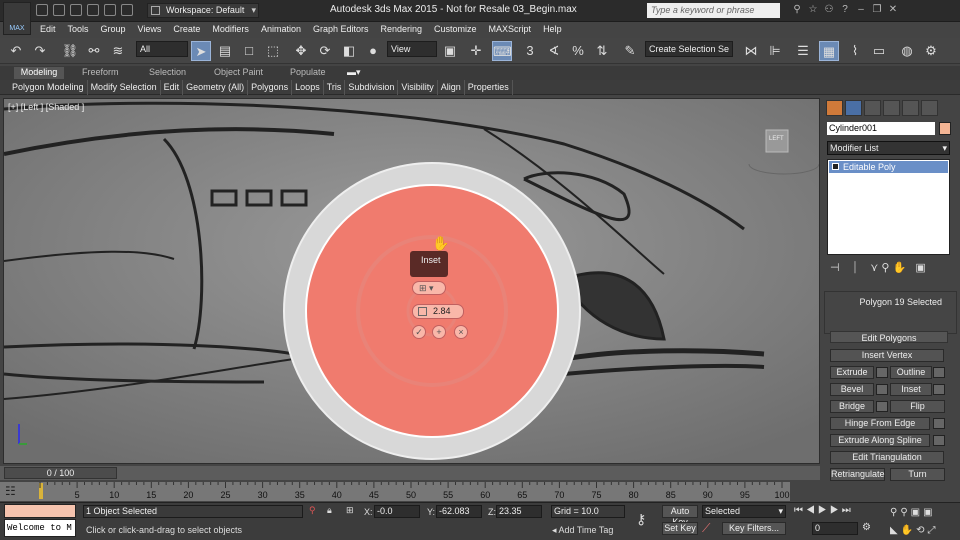 This screenshot has height=540, width=960. I want to click on inset-settings-icon, so click(939, 389).